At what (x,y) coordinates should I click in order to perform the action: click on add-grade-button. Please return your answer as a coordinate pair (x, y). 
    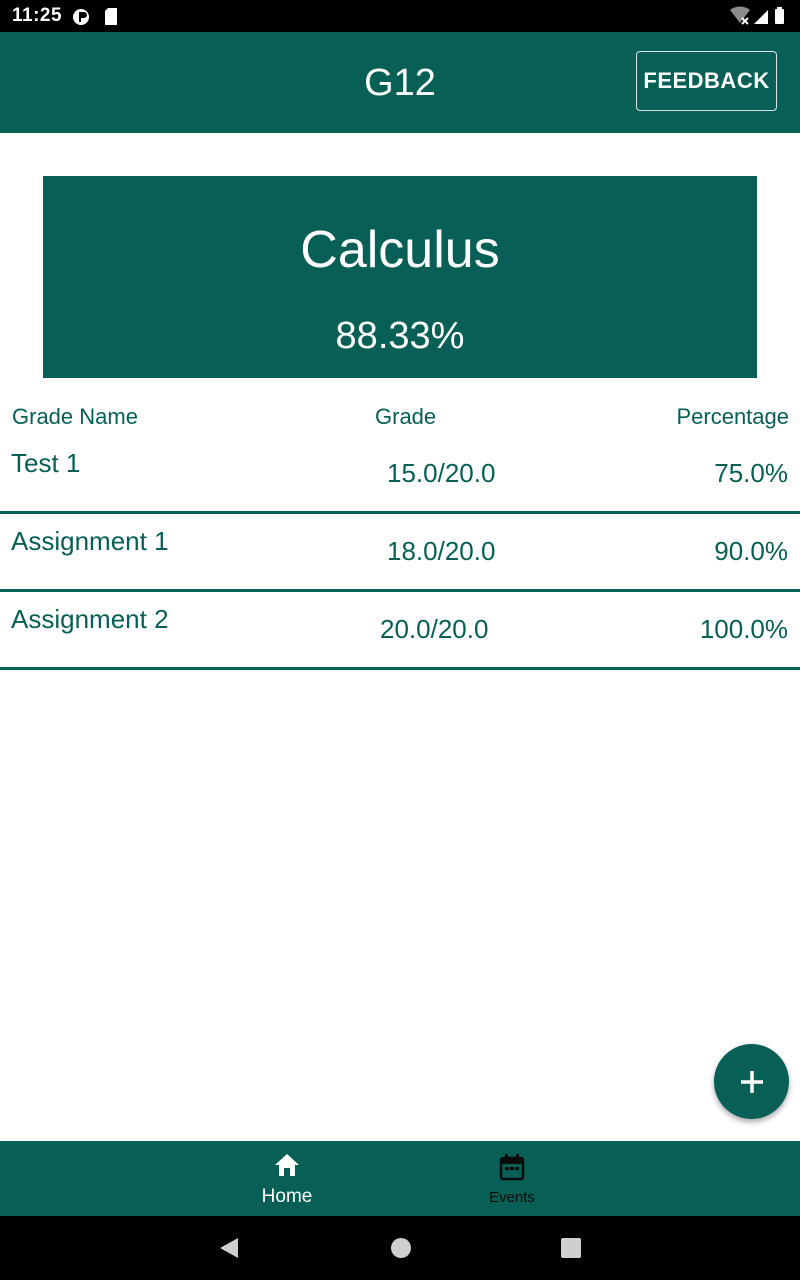
    Looking at the image, I should click on (751, 1081).